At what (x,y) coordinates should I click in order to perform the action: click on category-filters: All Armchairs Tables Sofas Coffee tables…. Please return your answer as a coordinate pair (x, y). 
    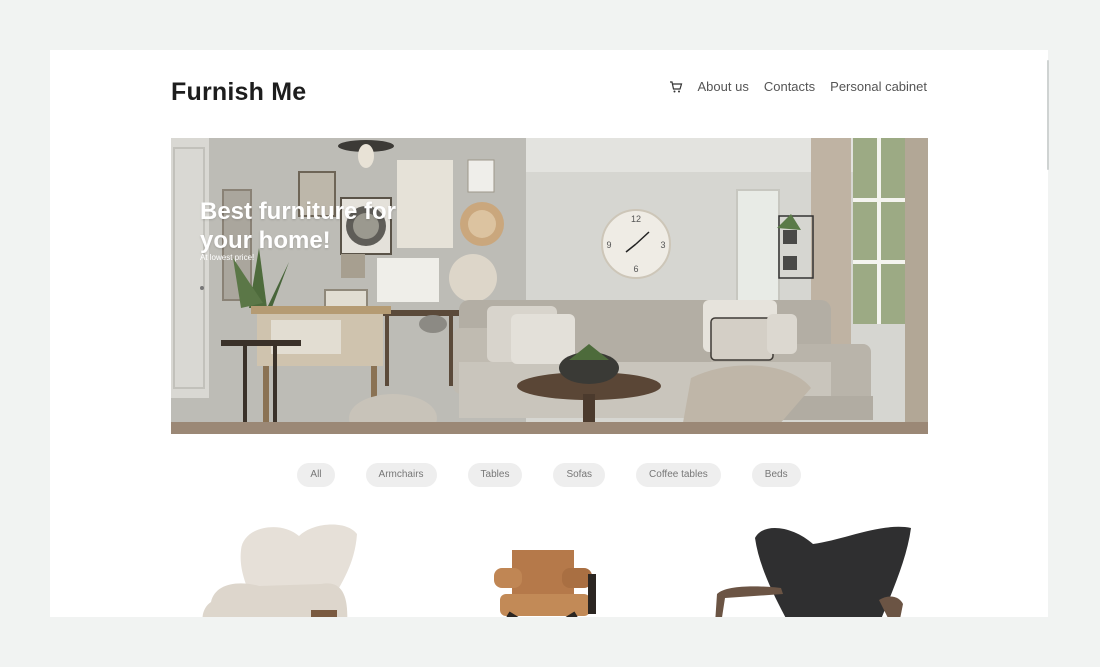
    Looking at the image, I should click on (549, 475).